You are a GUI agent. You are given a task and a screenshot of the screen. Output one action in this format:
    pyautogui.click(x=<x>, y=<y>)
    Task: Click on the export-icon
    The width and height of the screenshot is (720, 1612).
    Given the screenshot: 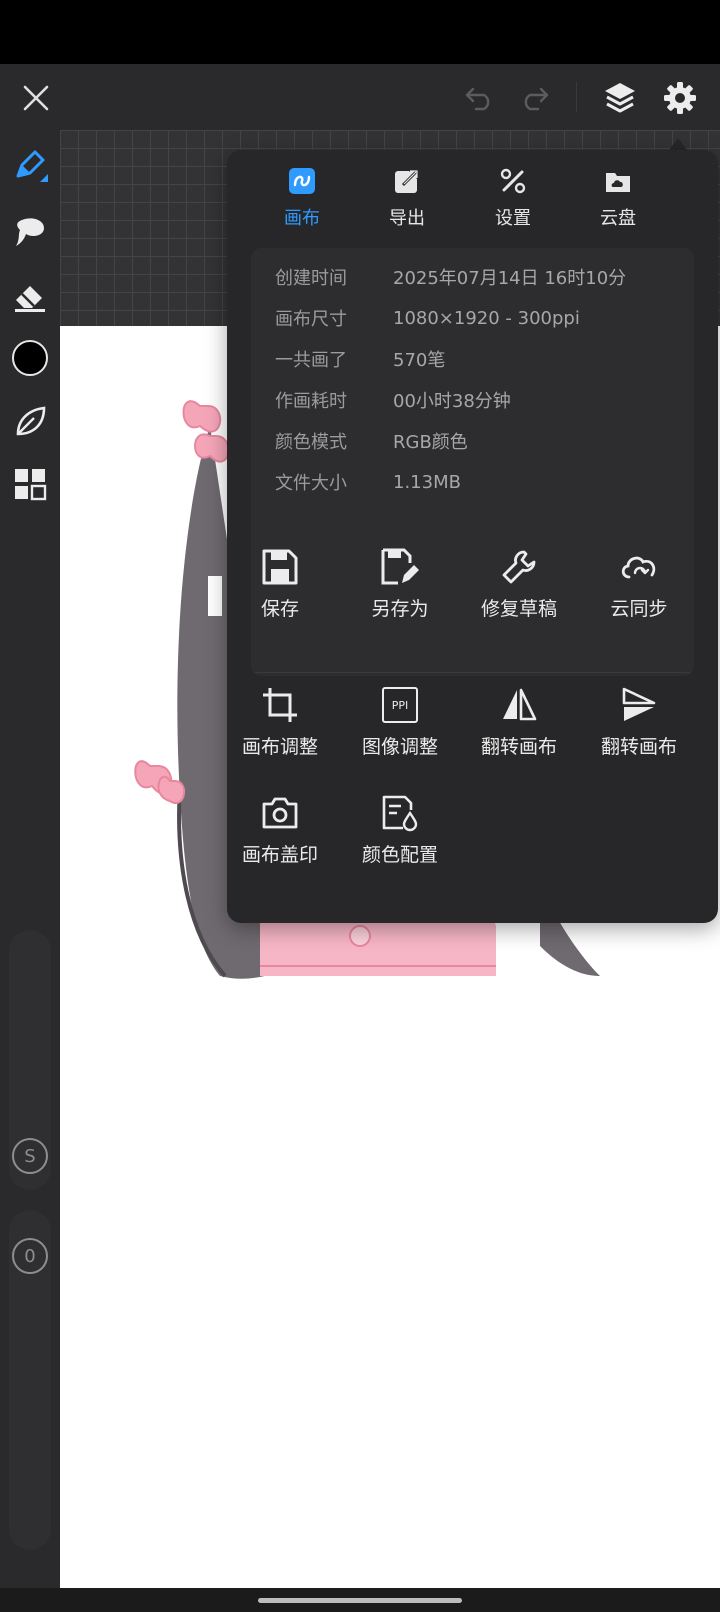 What is the action you would take?
    pyautogui.click(x=407, y=181)
    